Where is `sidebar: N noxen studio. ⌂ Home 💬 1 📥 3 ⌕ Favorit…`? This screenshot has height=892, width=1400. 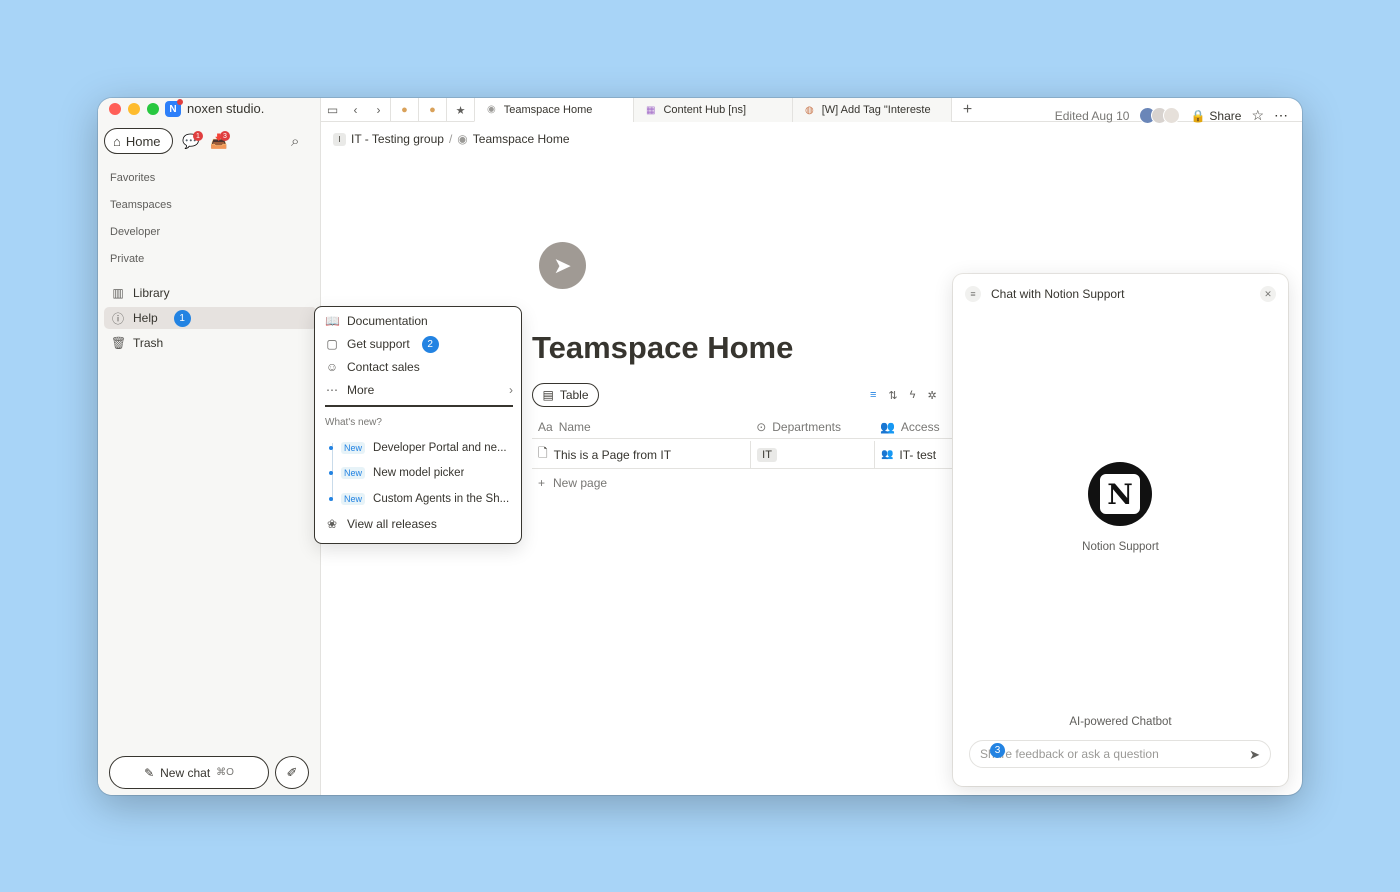
sidebar: N noxen studio. ⌂ Home 💬 1 📥 3 ⌕ Favorit… is located at coordinates (209, 446).